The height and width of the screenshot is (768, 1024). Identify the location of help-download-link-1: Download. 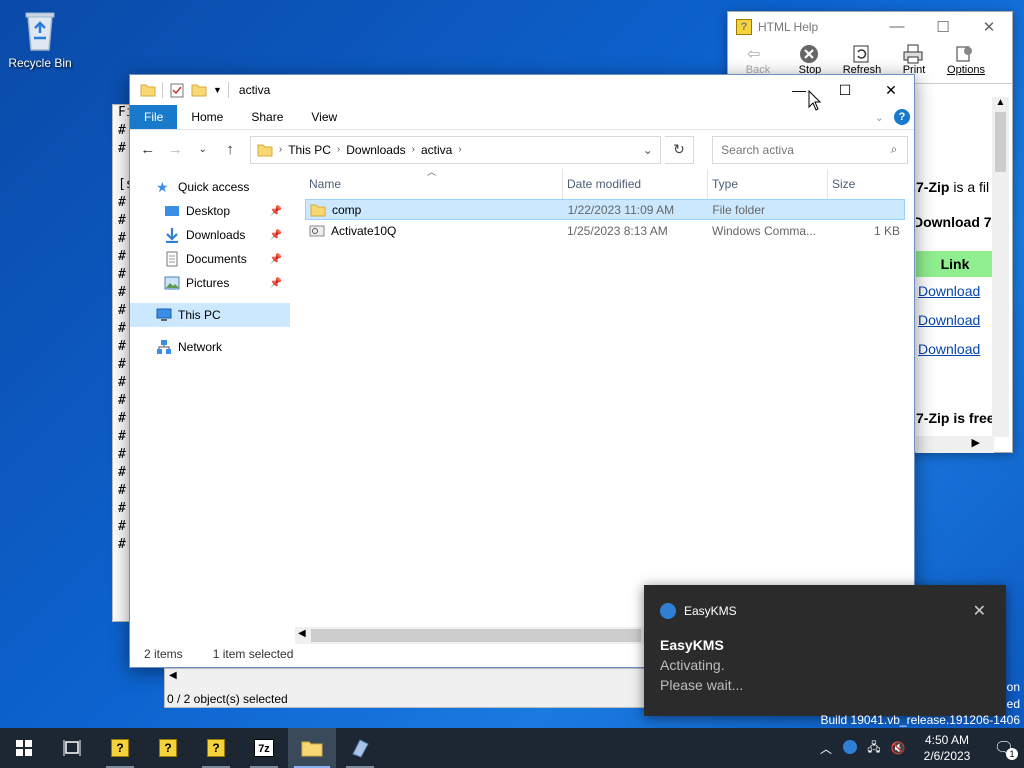
(949, 291).